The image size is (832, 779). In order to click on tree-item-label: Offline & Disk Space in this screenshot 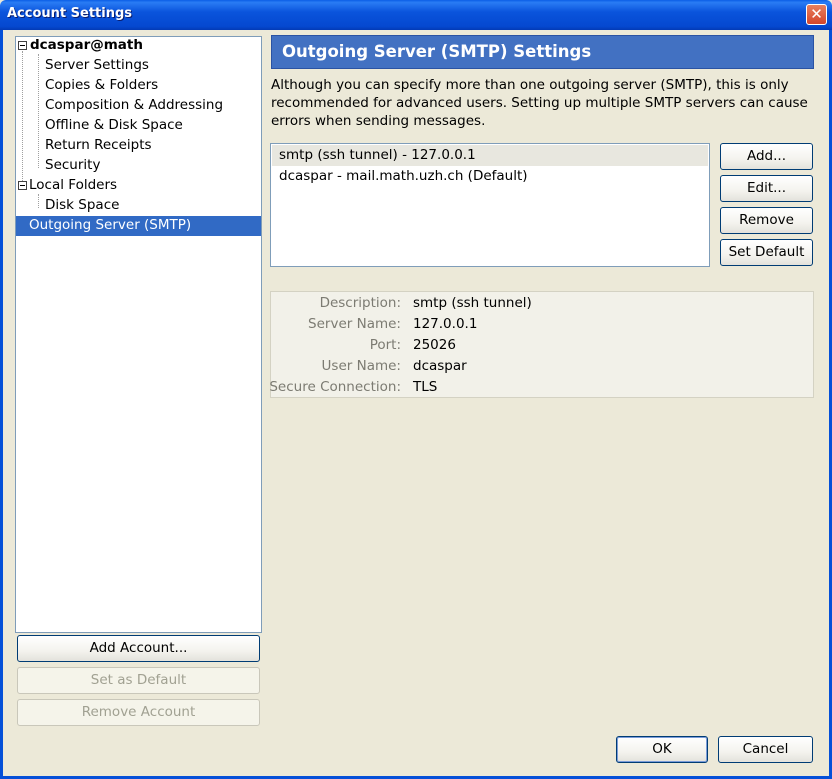, I will do `click(114, 125)`.